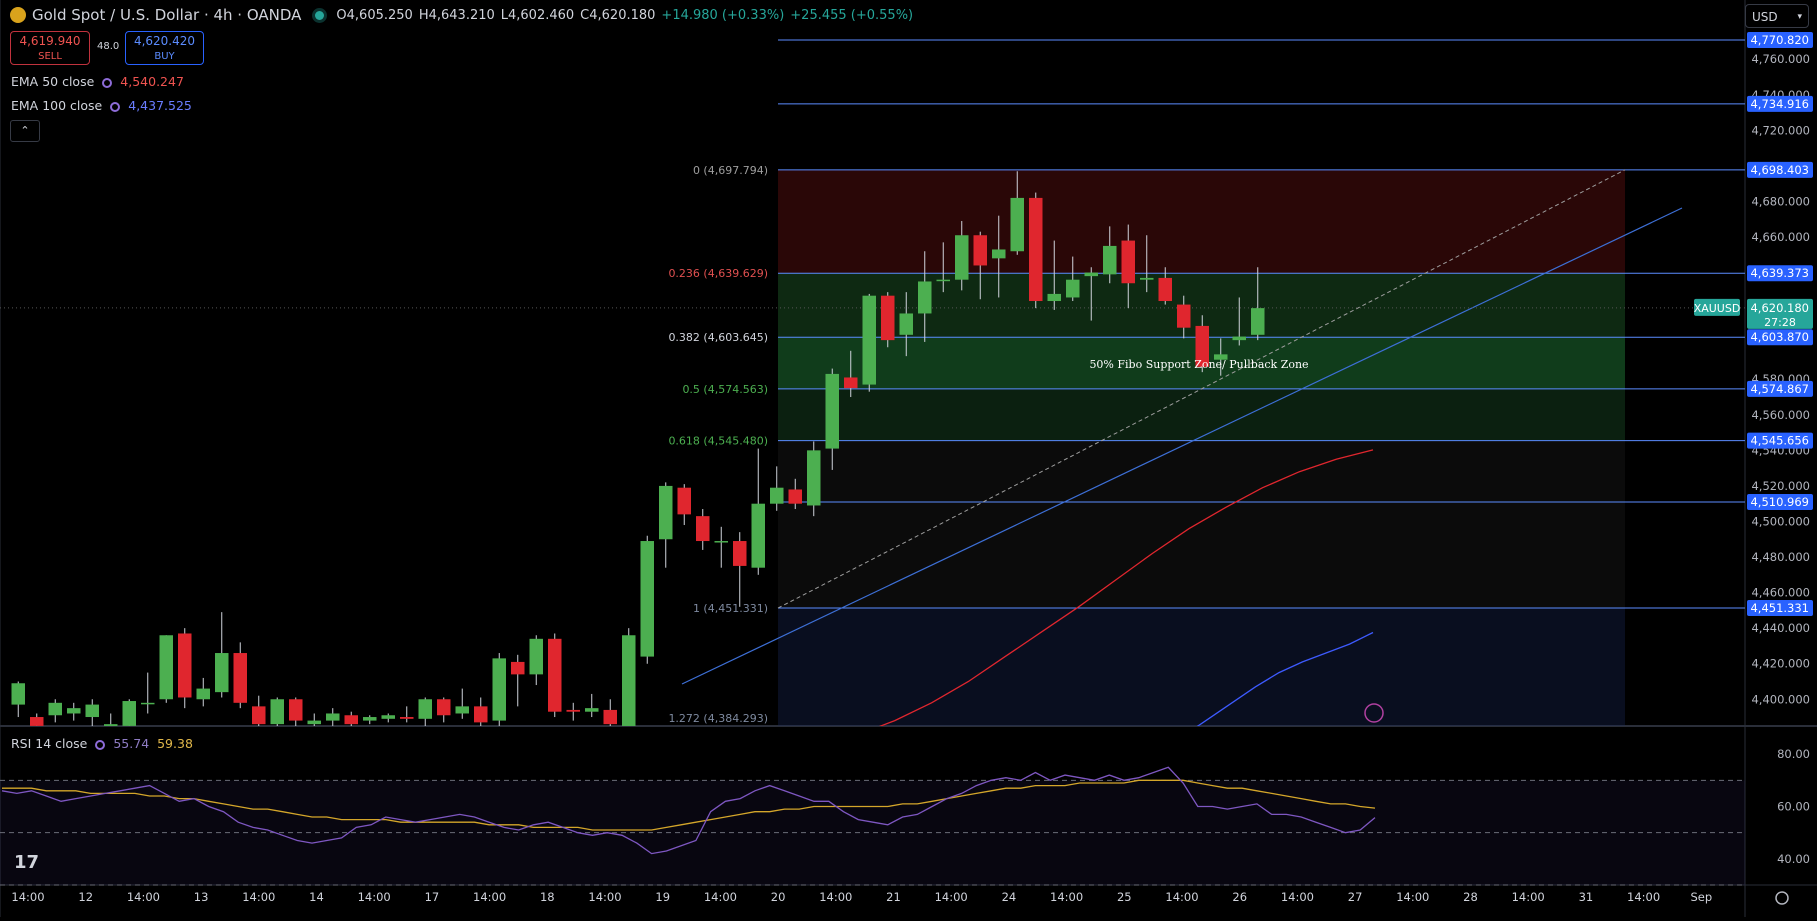  Describe the element at coordinates (1355, 897) in the screenshot. I see `time-axis-tick: 27` at that location.